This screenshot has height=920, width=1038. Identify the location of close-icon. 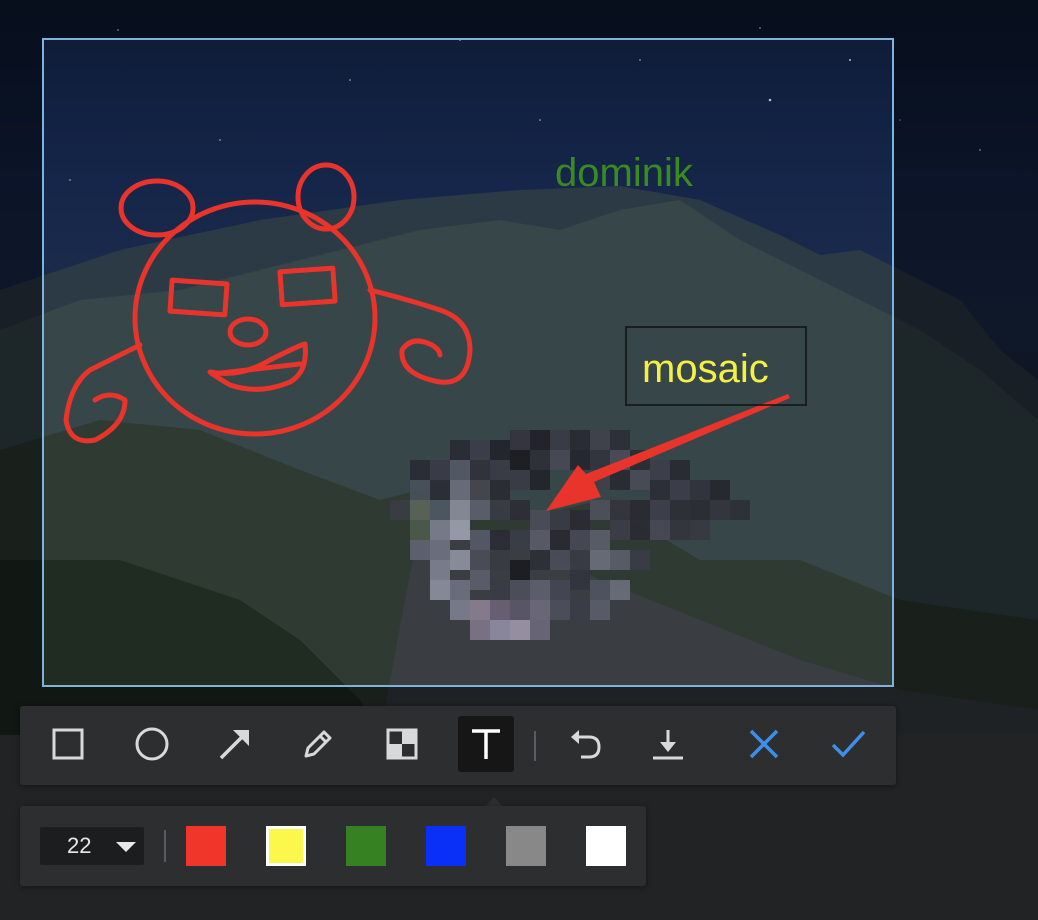
(764, 744).